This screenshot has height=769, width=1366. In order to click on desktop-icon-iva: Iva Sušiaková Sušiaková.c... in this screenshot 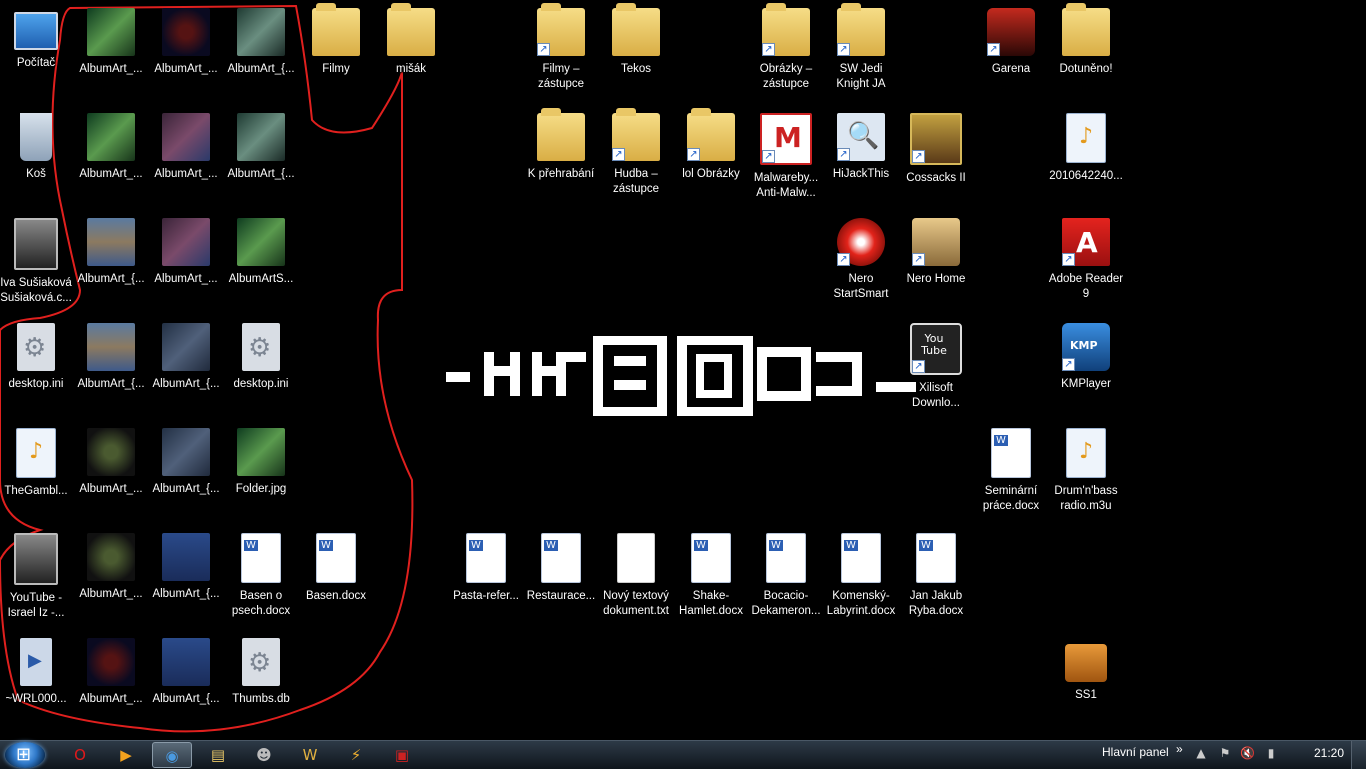, I will do `click(37, 261)`.